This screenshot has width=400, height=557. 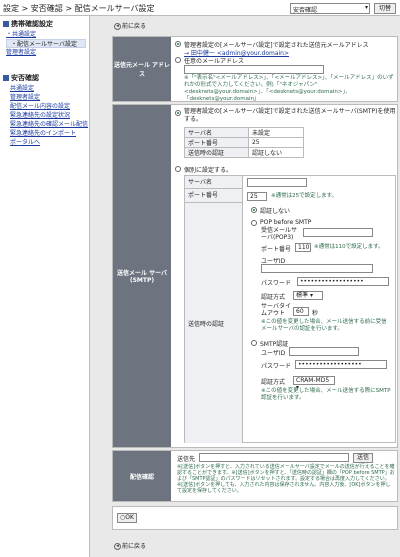 I want to click on sidebar-list: ・共通設定 ・配信メールサーバ設定 管理者設定, so click(x=46, y=43).